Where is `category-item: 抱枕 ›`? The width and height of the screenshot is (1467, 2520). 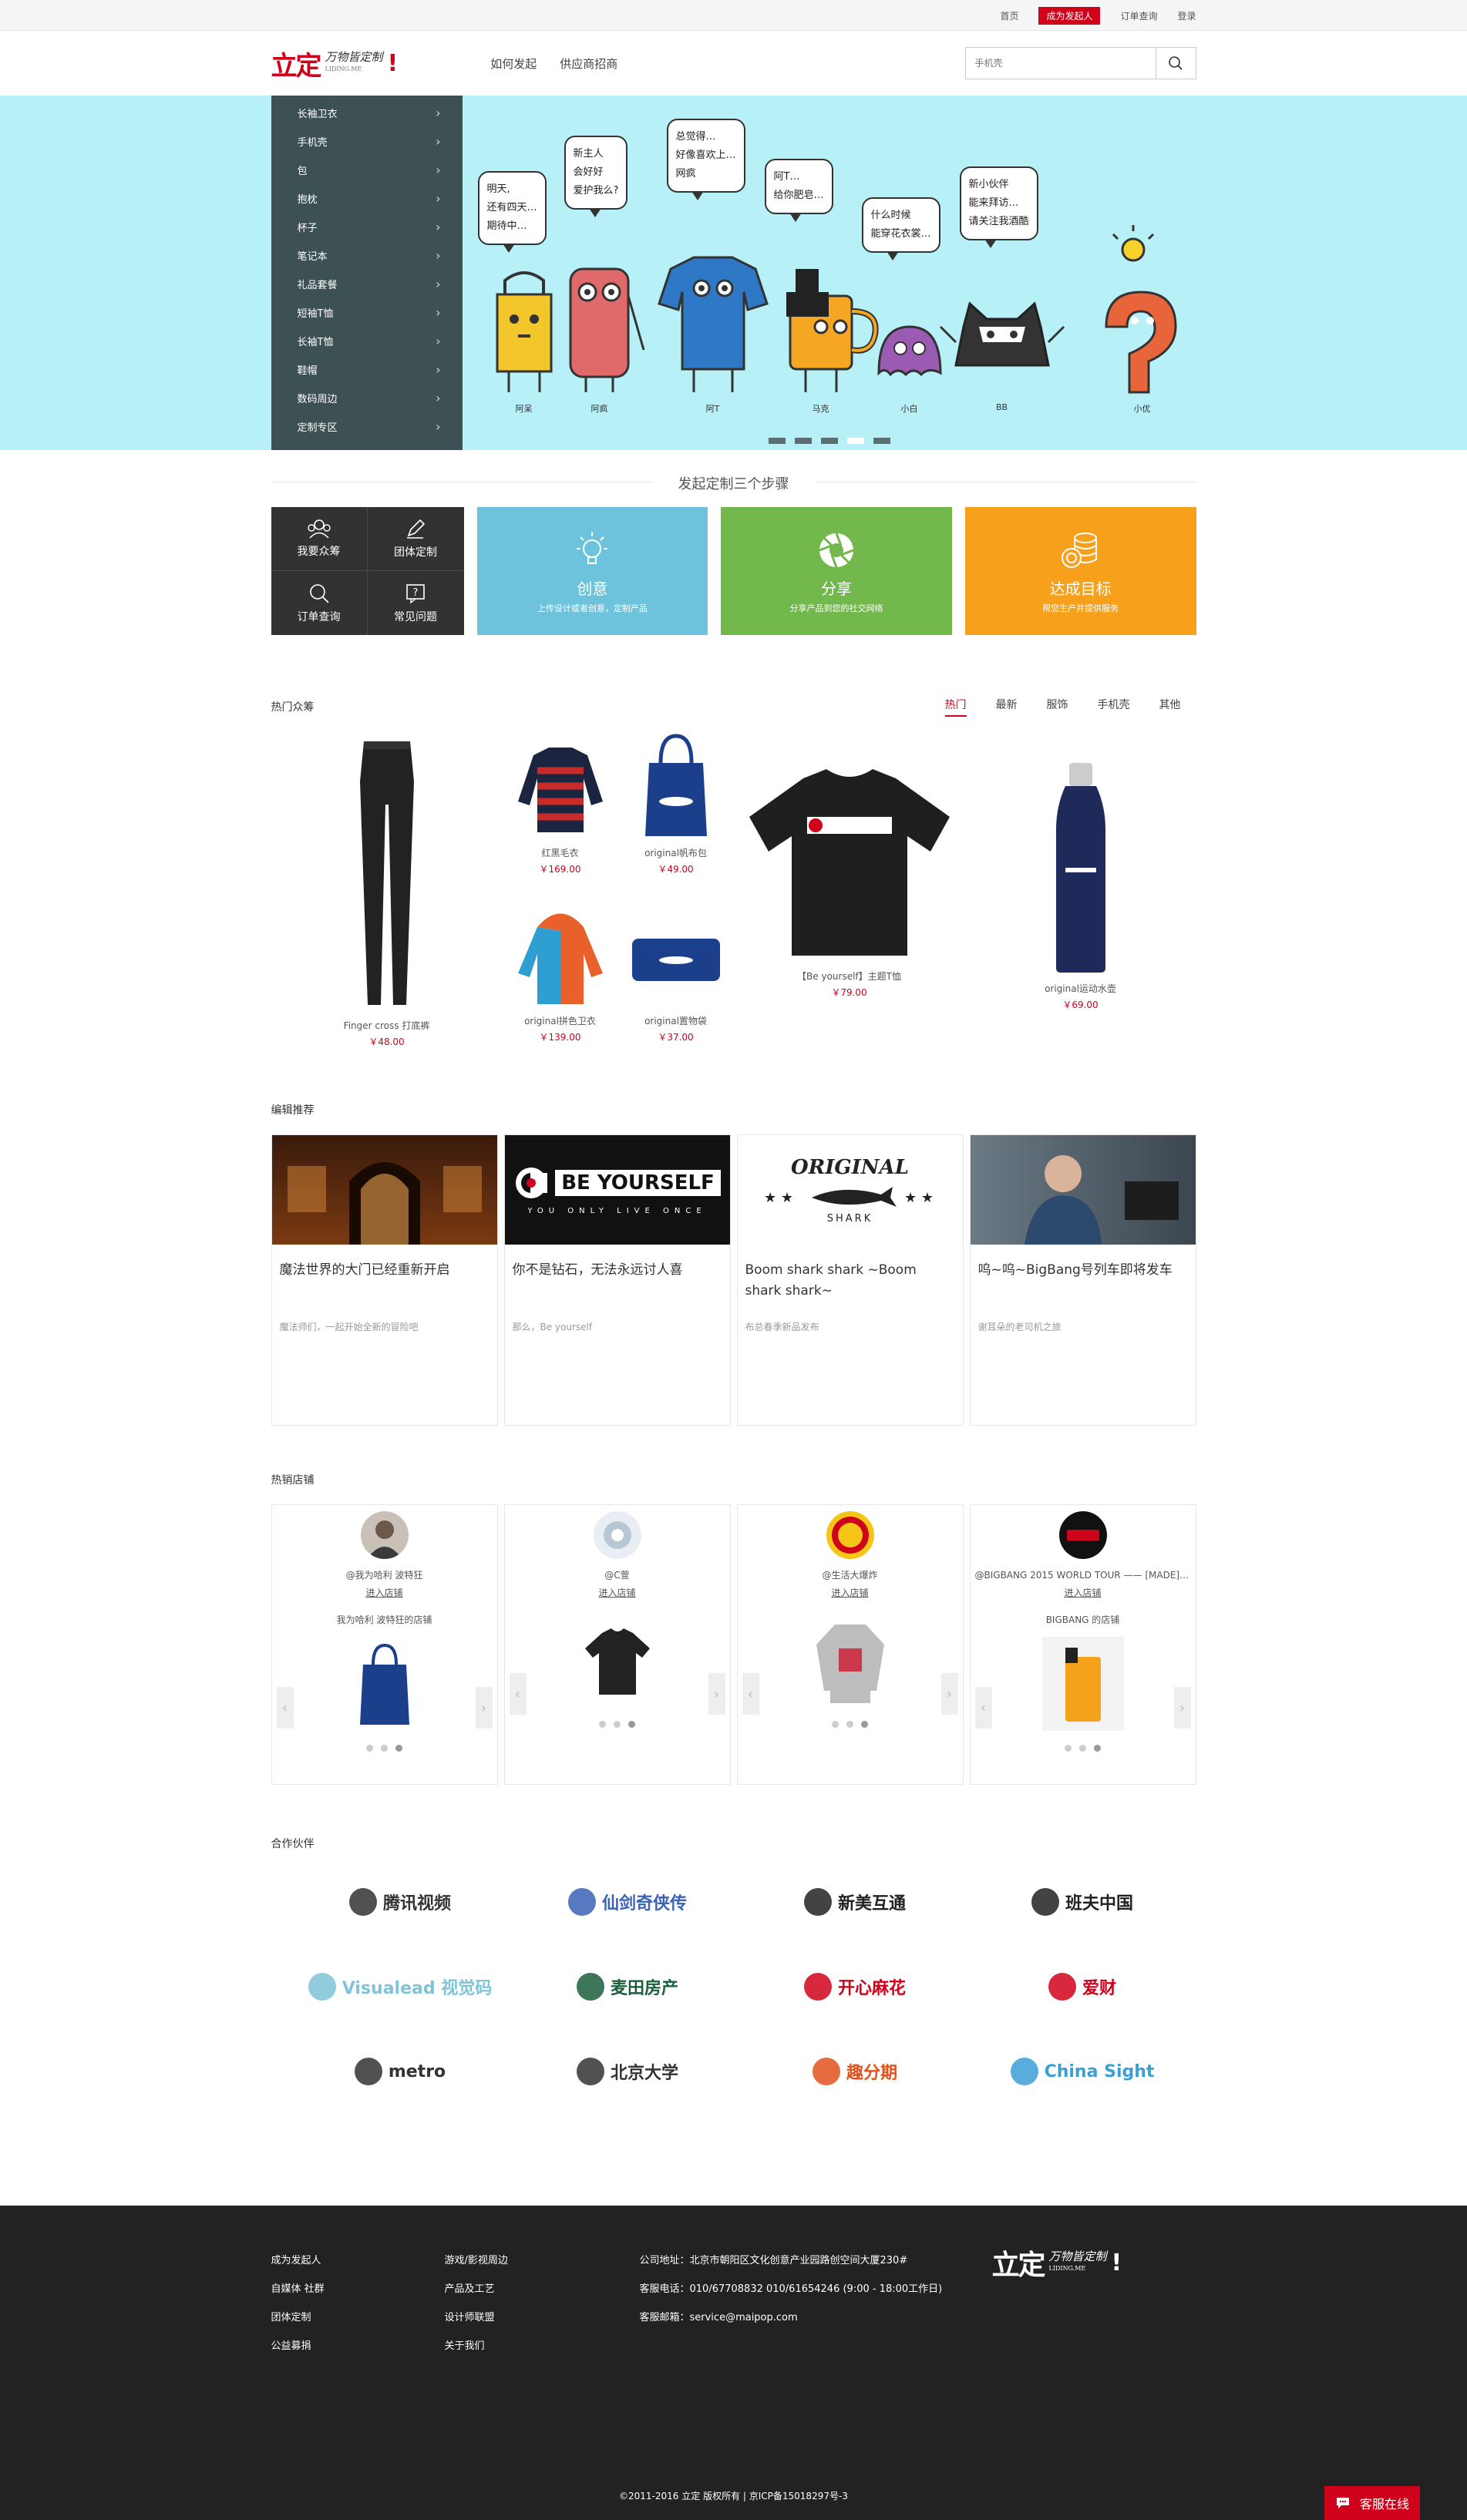 category-item: 抱枕 › is located at coordinates (367, 199).